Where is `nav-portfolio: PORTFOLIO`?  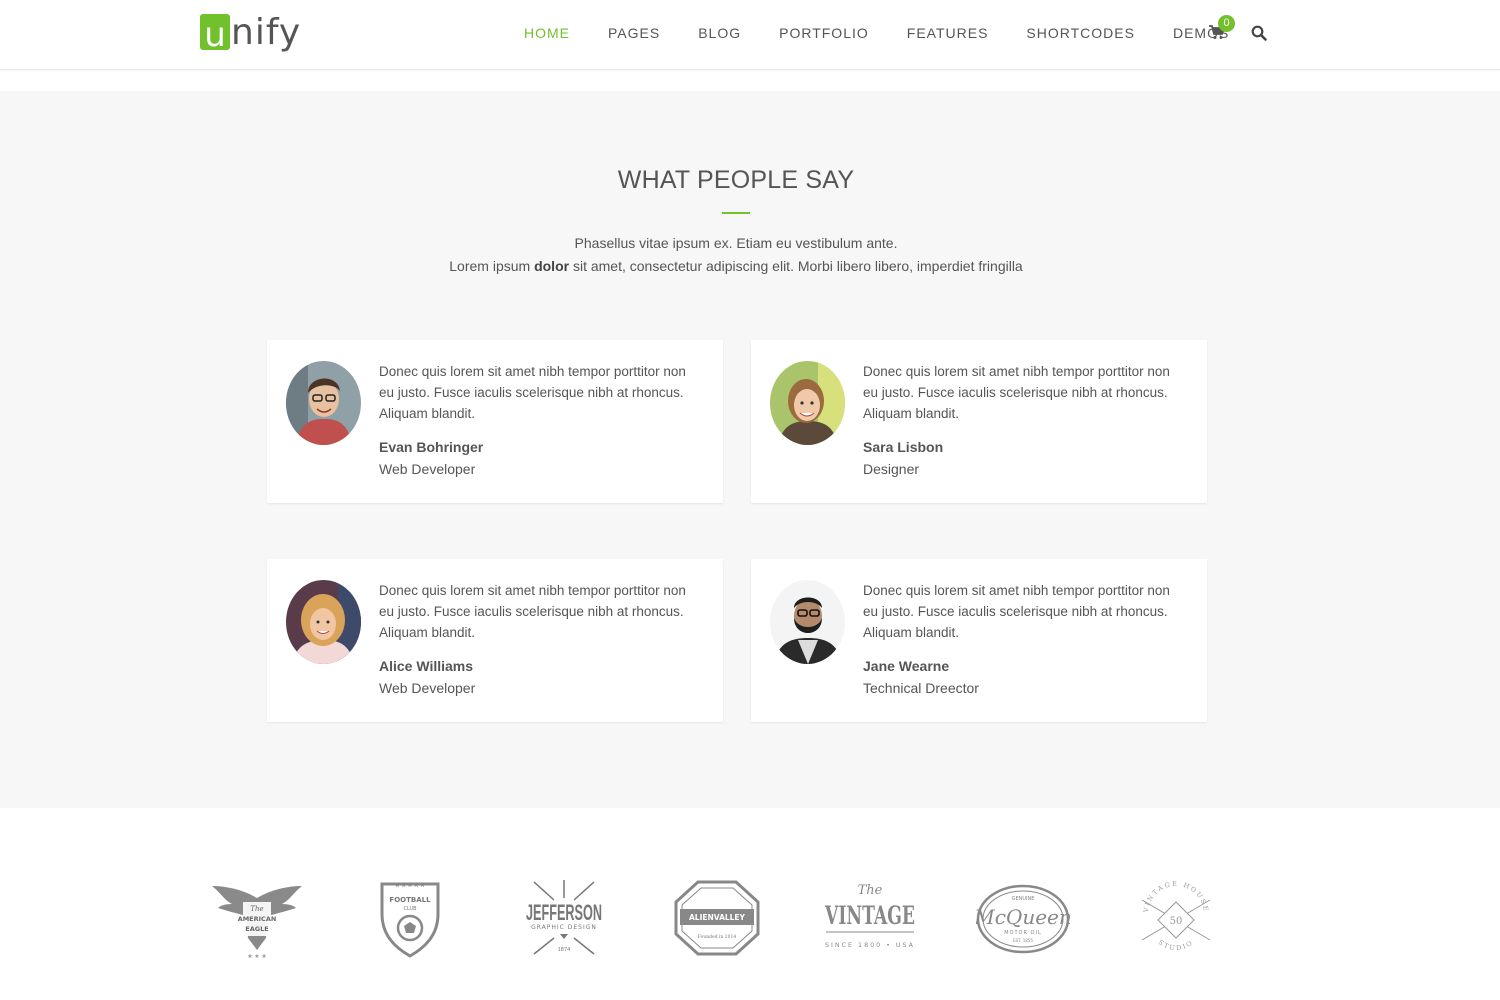
nav-portfolio: PORTFOLIO is located at coordinates (824, 33).